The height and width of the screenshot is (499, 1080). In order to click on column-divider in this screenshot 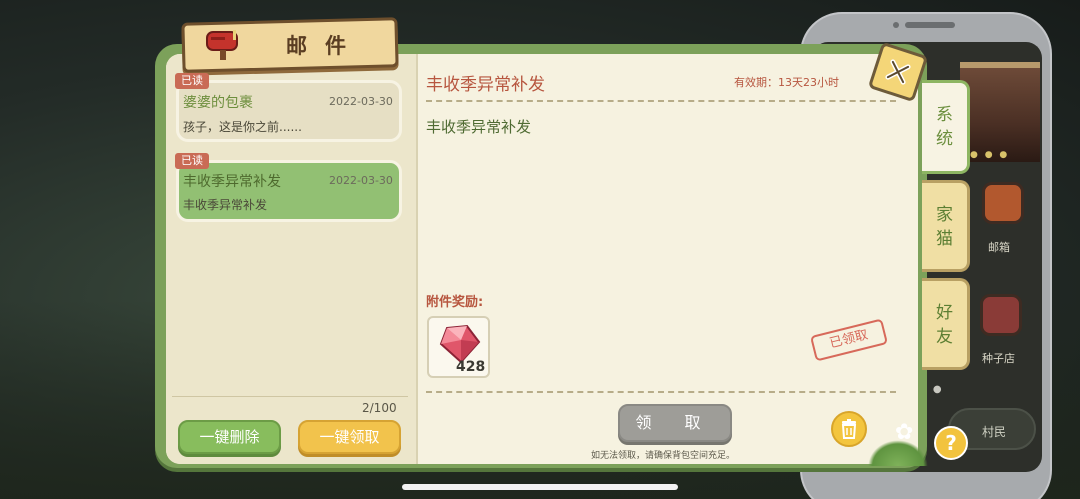, I will do `click(417, 259)`.